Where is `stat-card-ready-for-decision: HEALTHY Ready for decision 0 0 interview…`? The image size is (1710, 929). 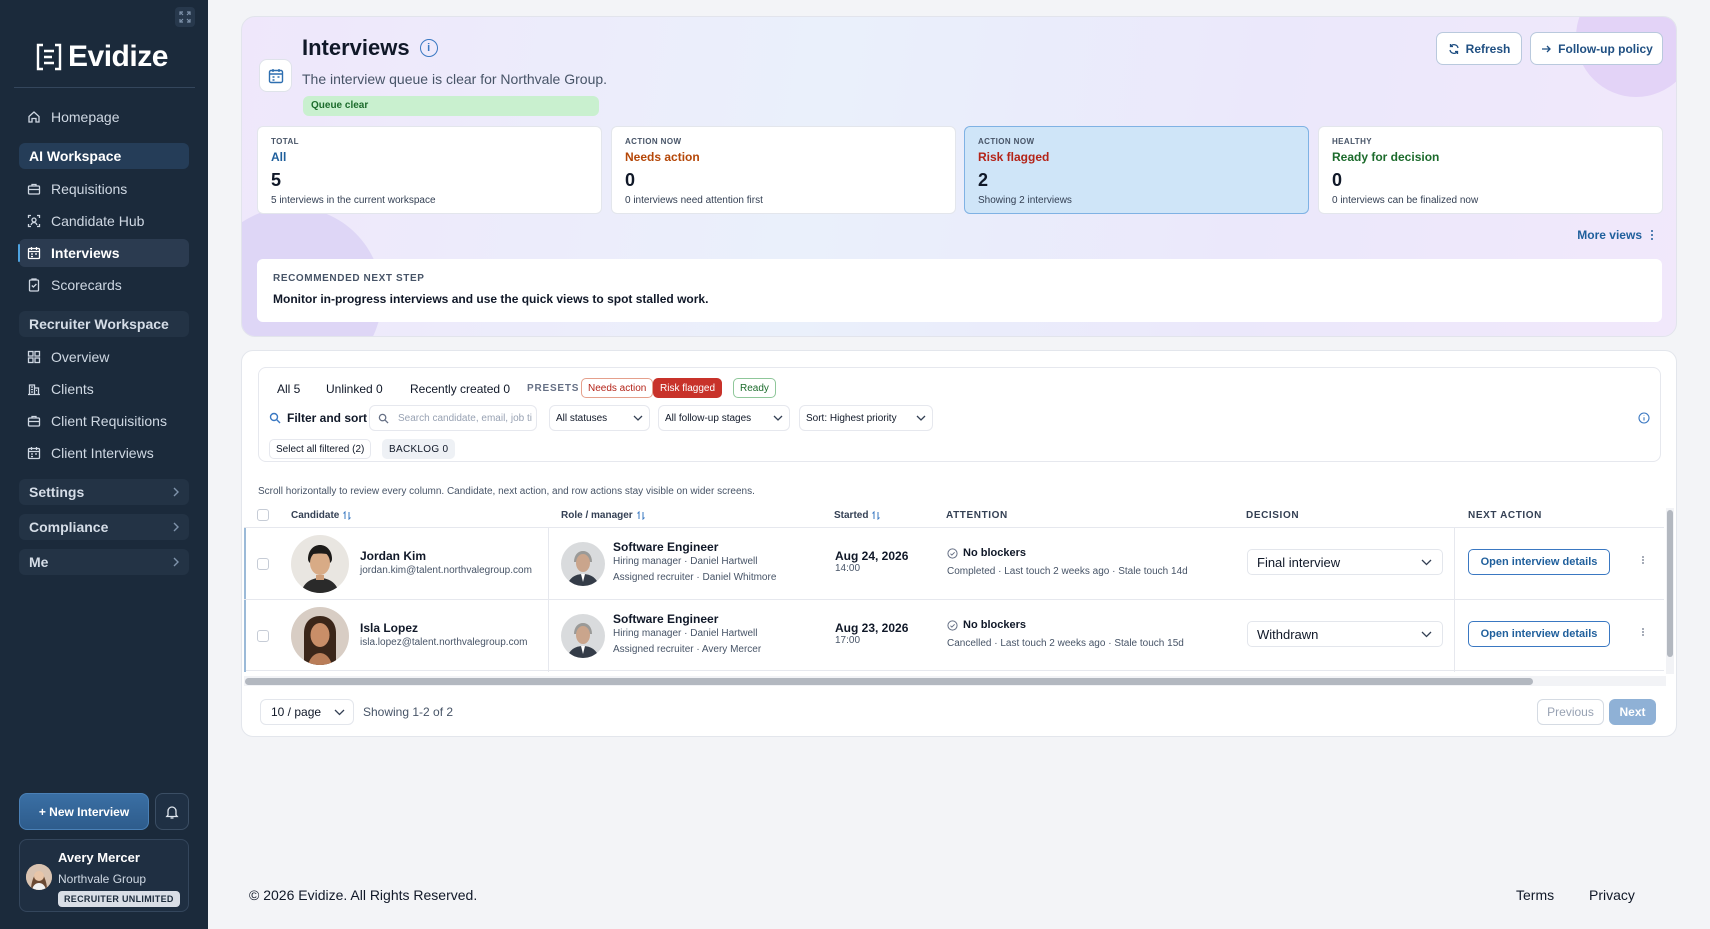 stat-card-ready-for-decision: HEALTHY Ready for decision 0 0 interview… is located at coordinates (1490, 170).